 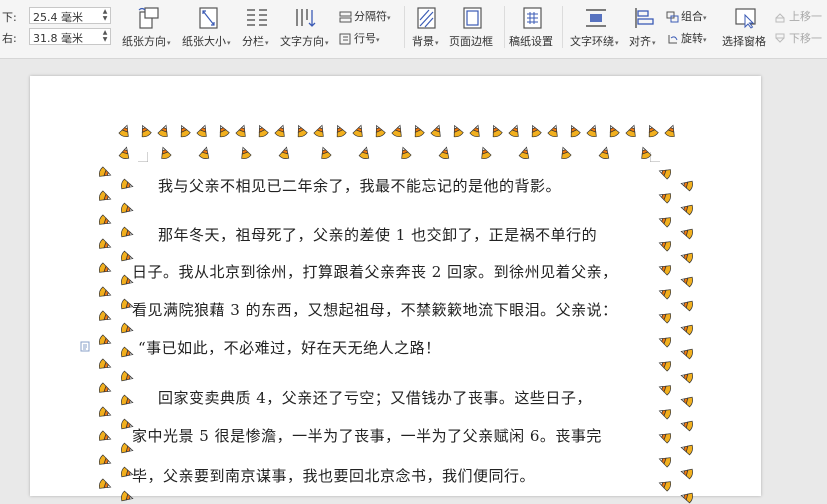 I want to click on selection-pane-icon, so click(x=745, y=18).